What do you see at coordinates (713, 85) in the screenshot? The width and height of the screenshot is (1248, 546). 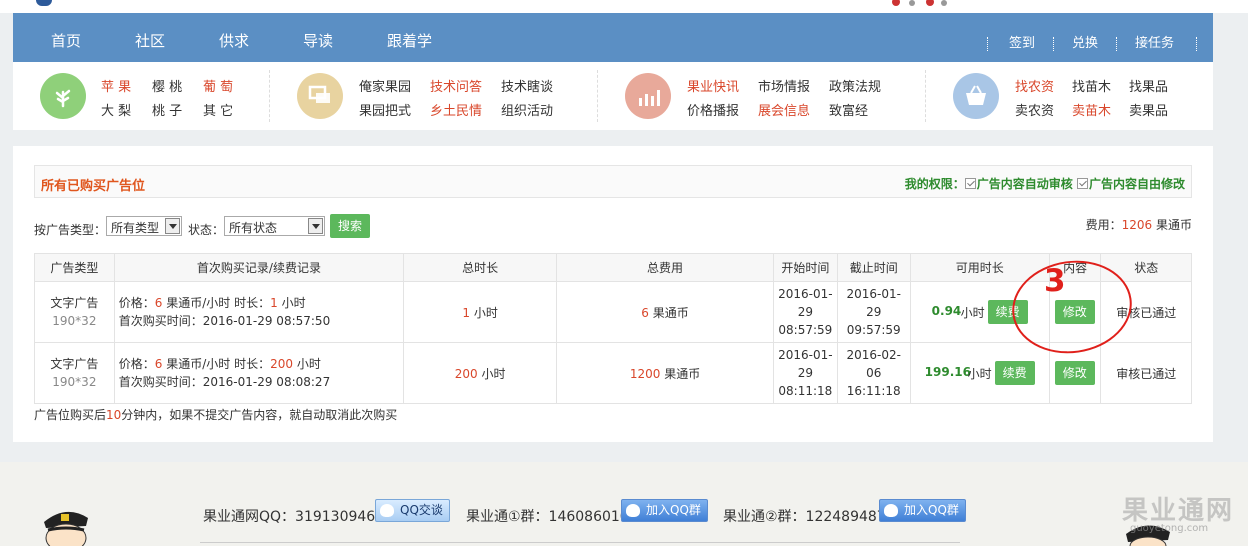 I see `cat-news: 果业快讯` at bounding box center [713, 85].